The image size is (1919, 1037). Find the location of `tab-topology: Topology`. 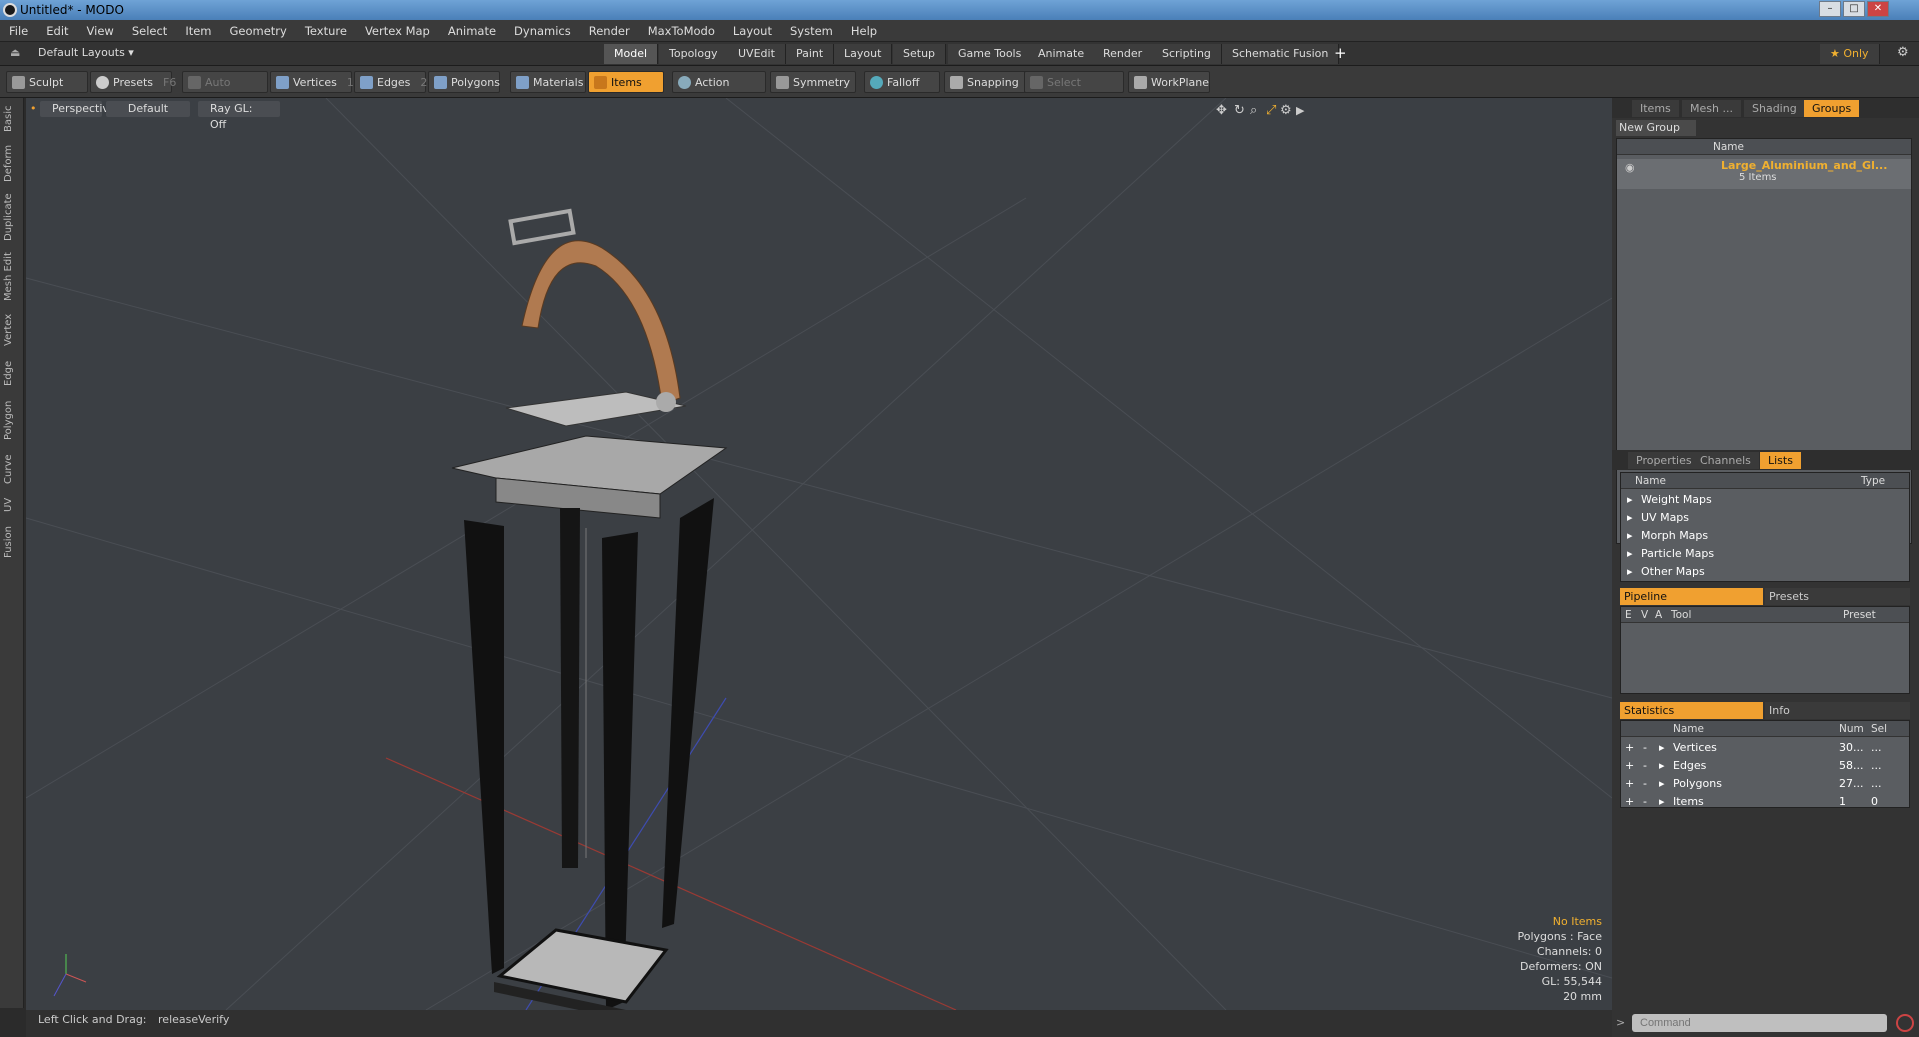

tab-topology: Topology is located at coordinates (694, 54).